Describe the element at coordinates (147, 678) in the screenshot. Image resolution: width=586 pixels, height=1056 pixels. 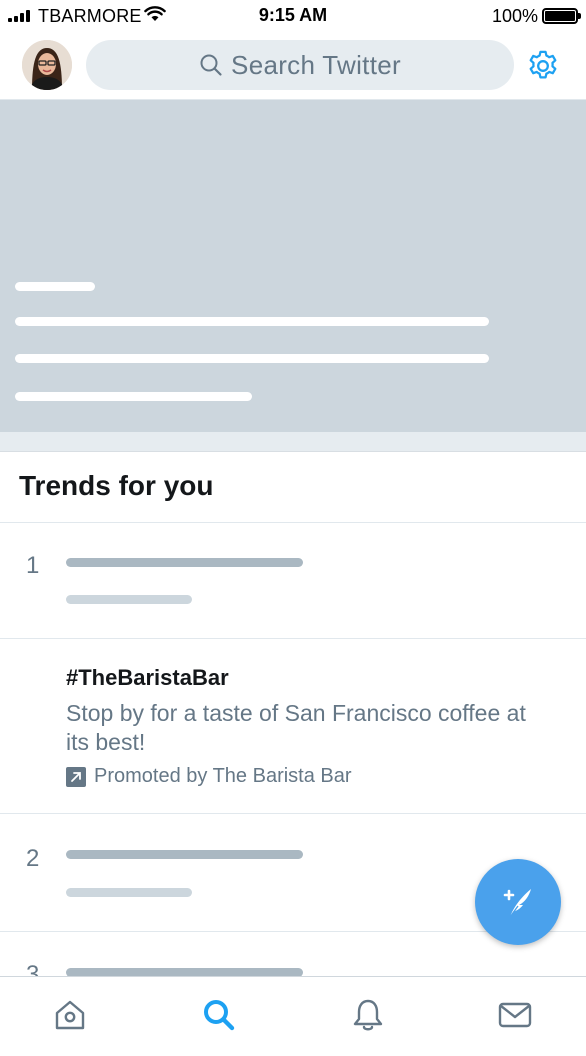
I see `promoted-hashtag: #TheBaristaBar` at that location.